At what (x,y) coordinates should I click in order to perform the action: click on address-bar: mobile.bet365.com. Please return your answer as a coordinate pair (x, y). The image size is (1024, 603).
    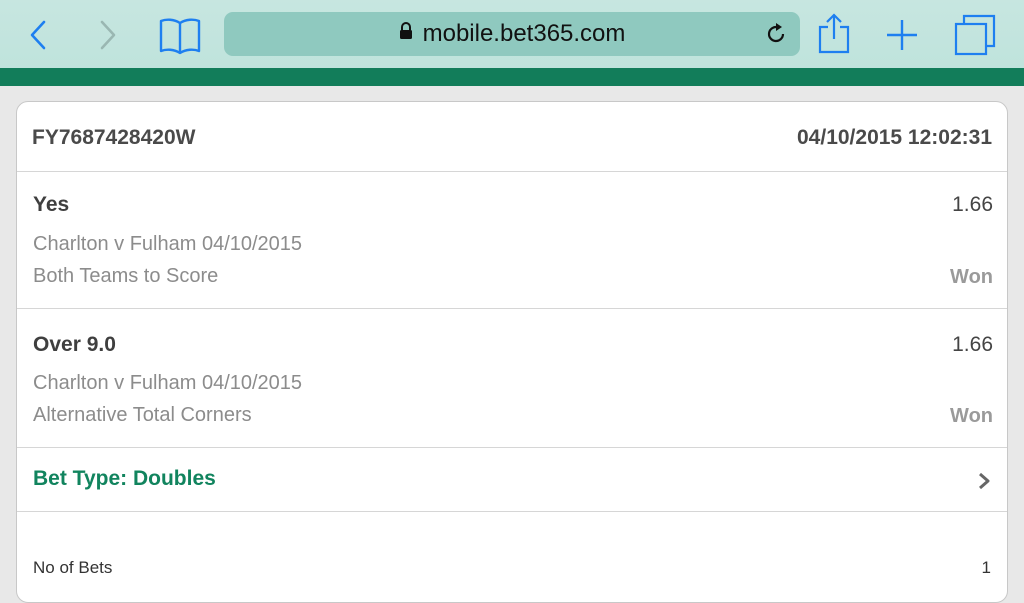
    Looking at the image, I should click on (512, 34).